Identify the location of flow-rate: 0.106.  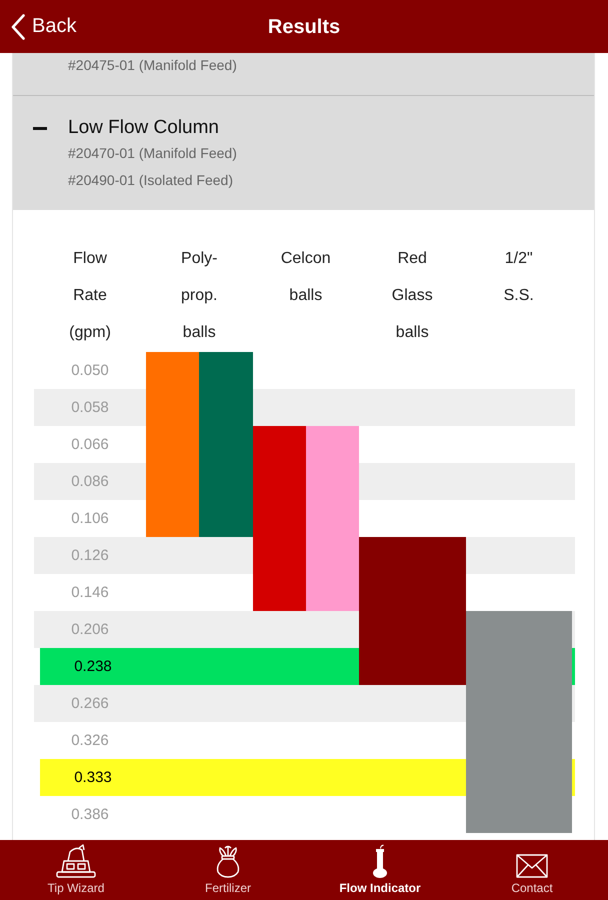
(90, 519).